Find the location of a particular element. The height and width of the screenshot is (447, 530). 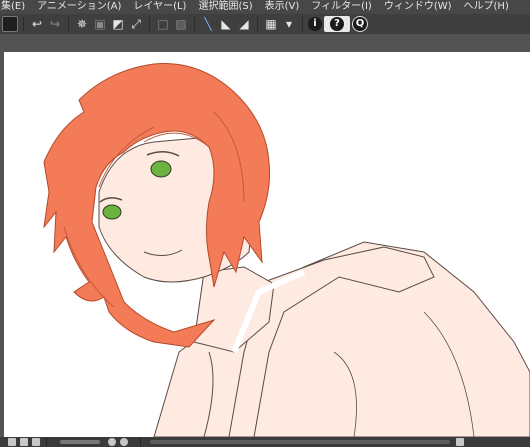

layer-icon: □ is located at coordinates (163, 24).